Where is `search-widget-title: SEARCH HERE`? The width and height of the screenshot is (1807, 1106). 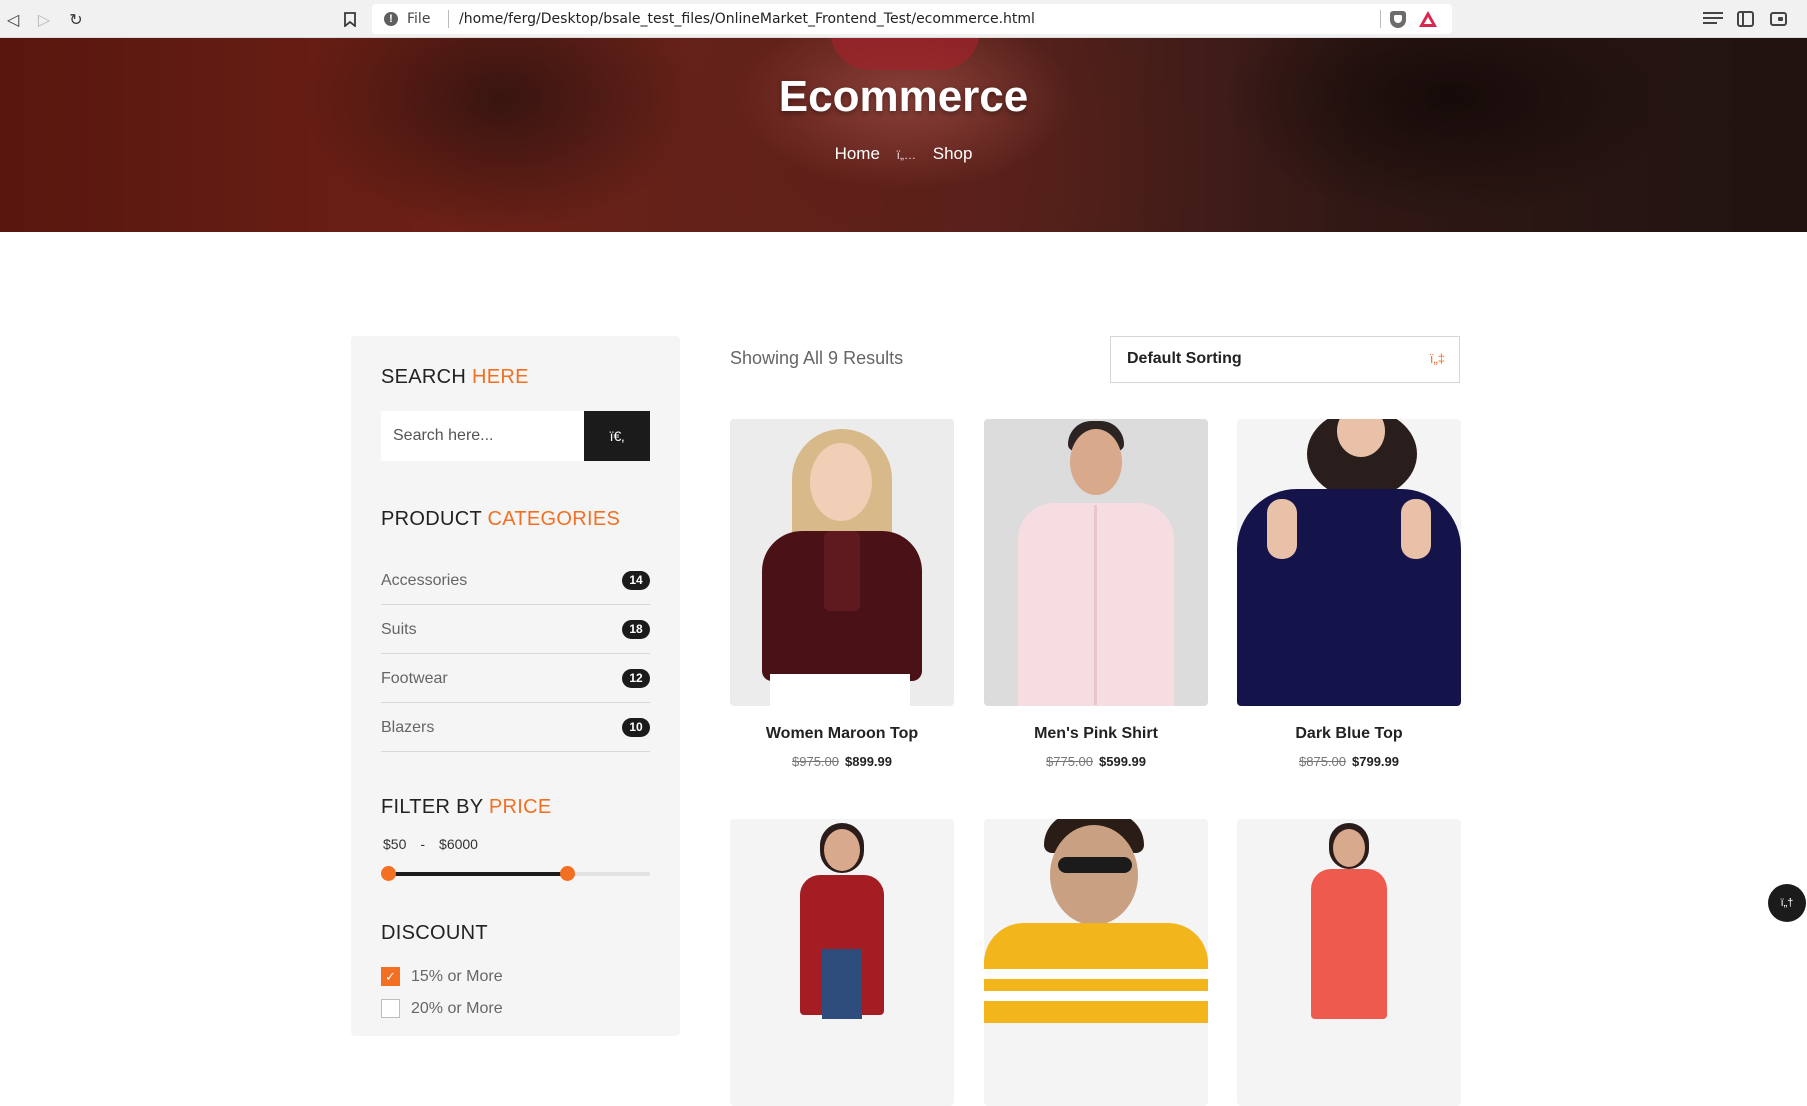
search-widget-title: SEARCH HERE is located at coordinates (455, 377).